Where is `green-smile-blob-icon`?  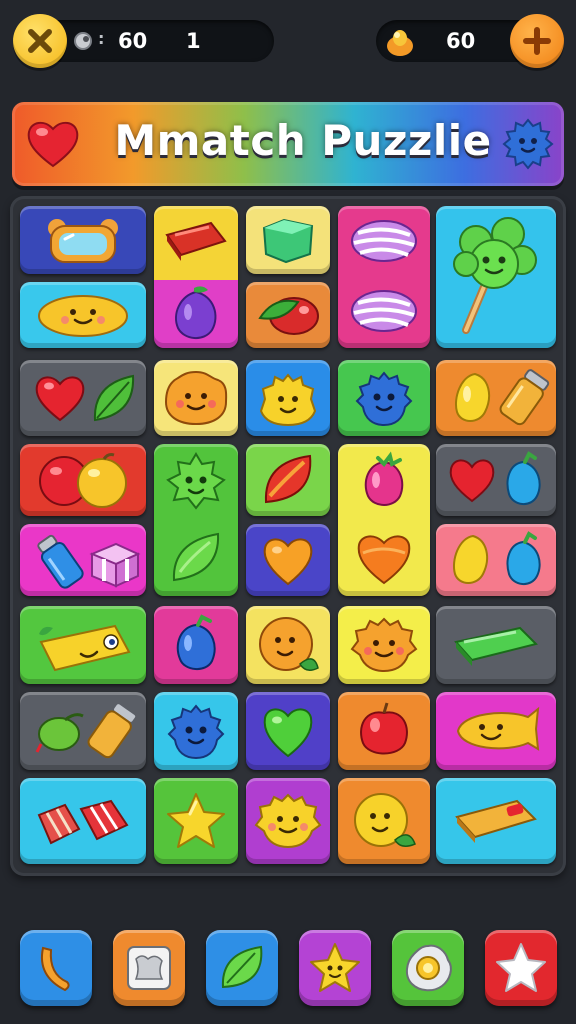
green-smile-blob-icon is located at coordinates (196, 481).